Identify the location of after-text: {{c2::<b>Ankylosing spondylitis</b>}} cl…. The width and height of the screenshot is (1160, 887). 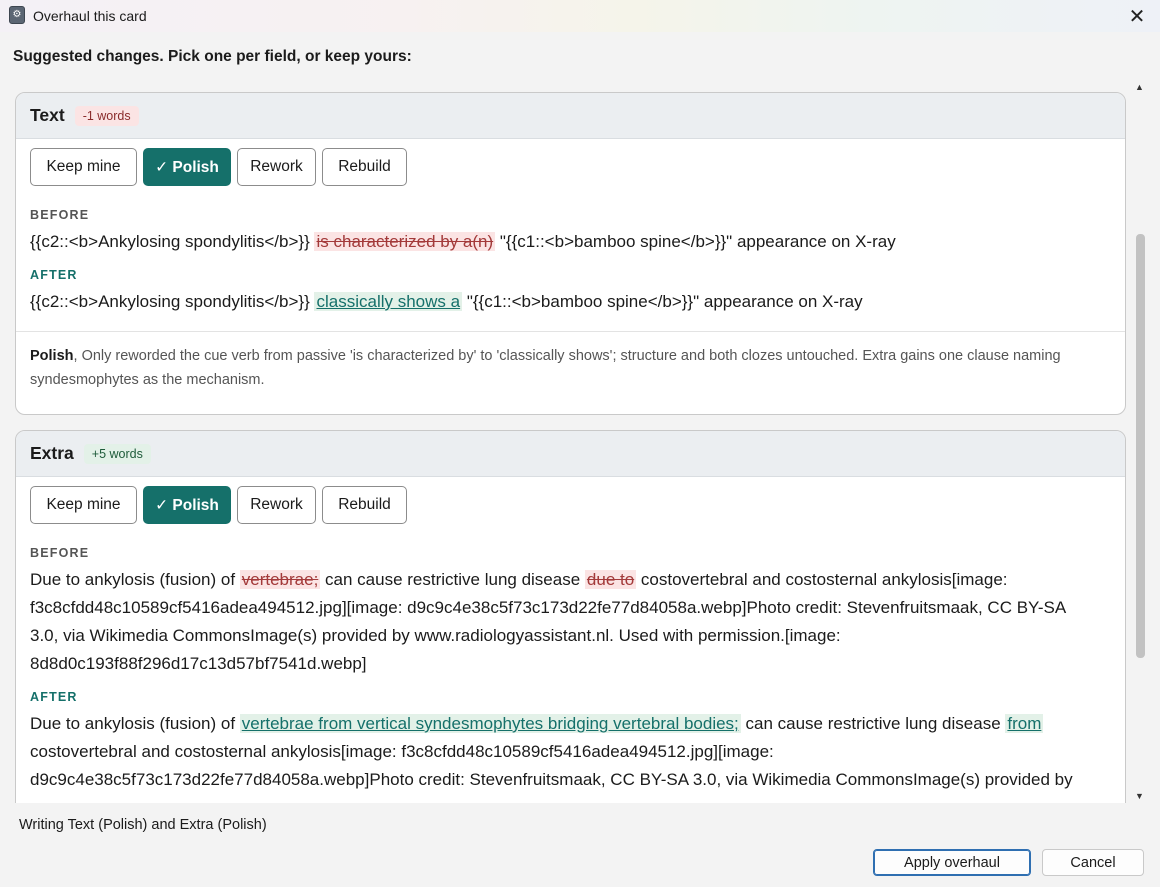
(446, 301).